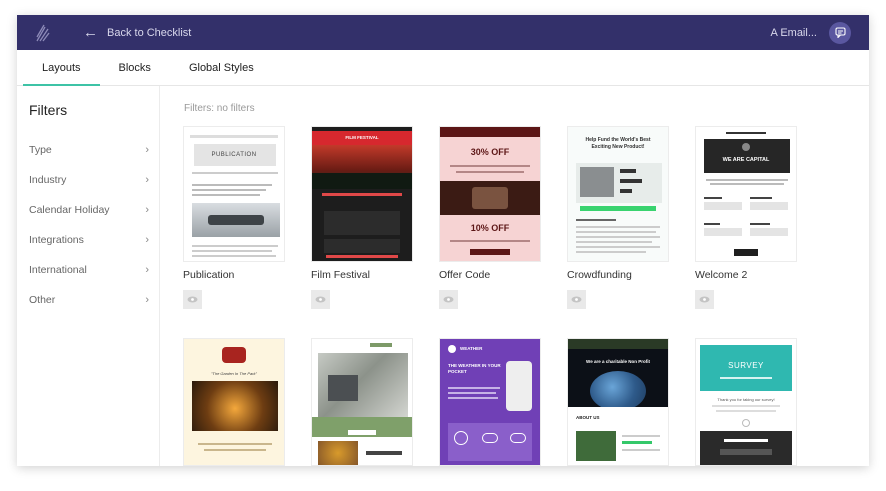 This screenshot has height=491, width=886. Describe the element at coordinates (89, 240) in the screenshot. I see `filter-integrations: Integrations ›` at that location.